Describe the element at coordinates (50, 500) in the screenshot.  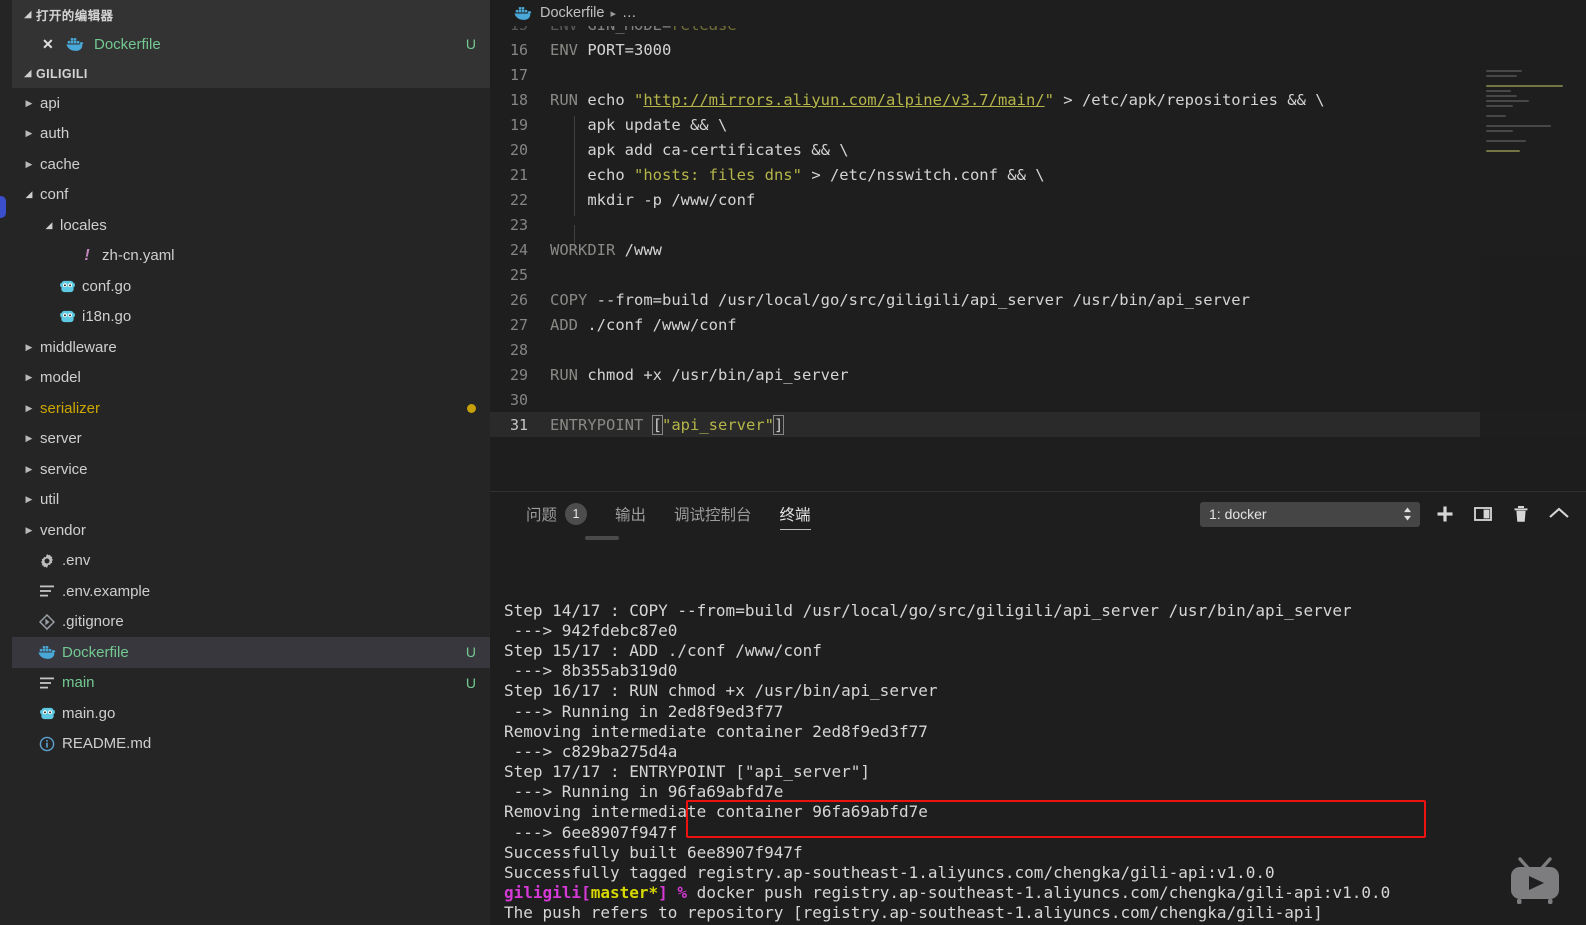
I see `tree-item-label: util` at that location.